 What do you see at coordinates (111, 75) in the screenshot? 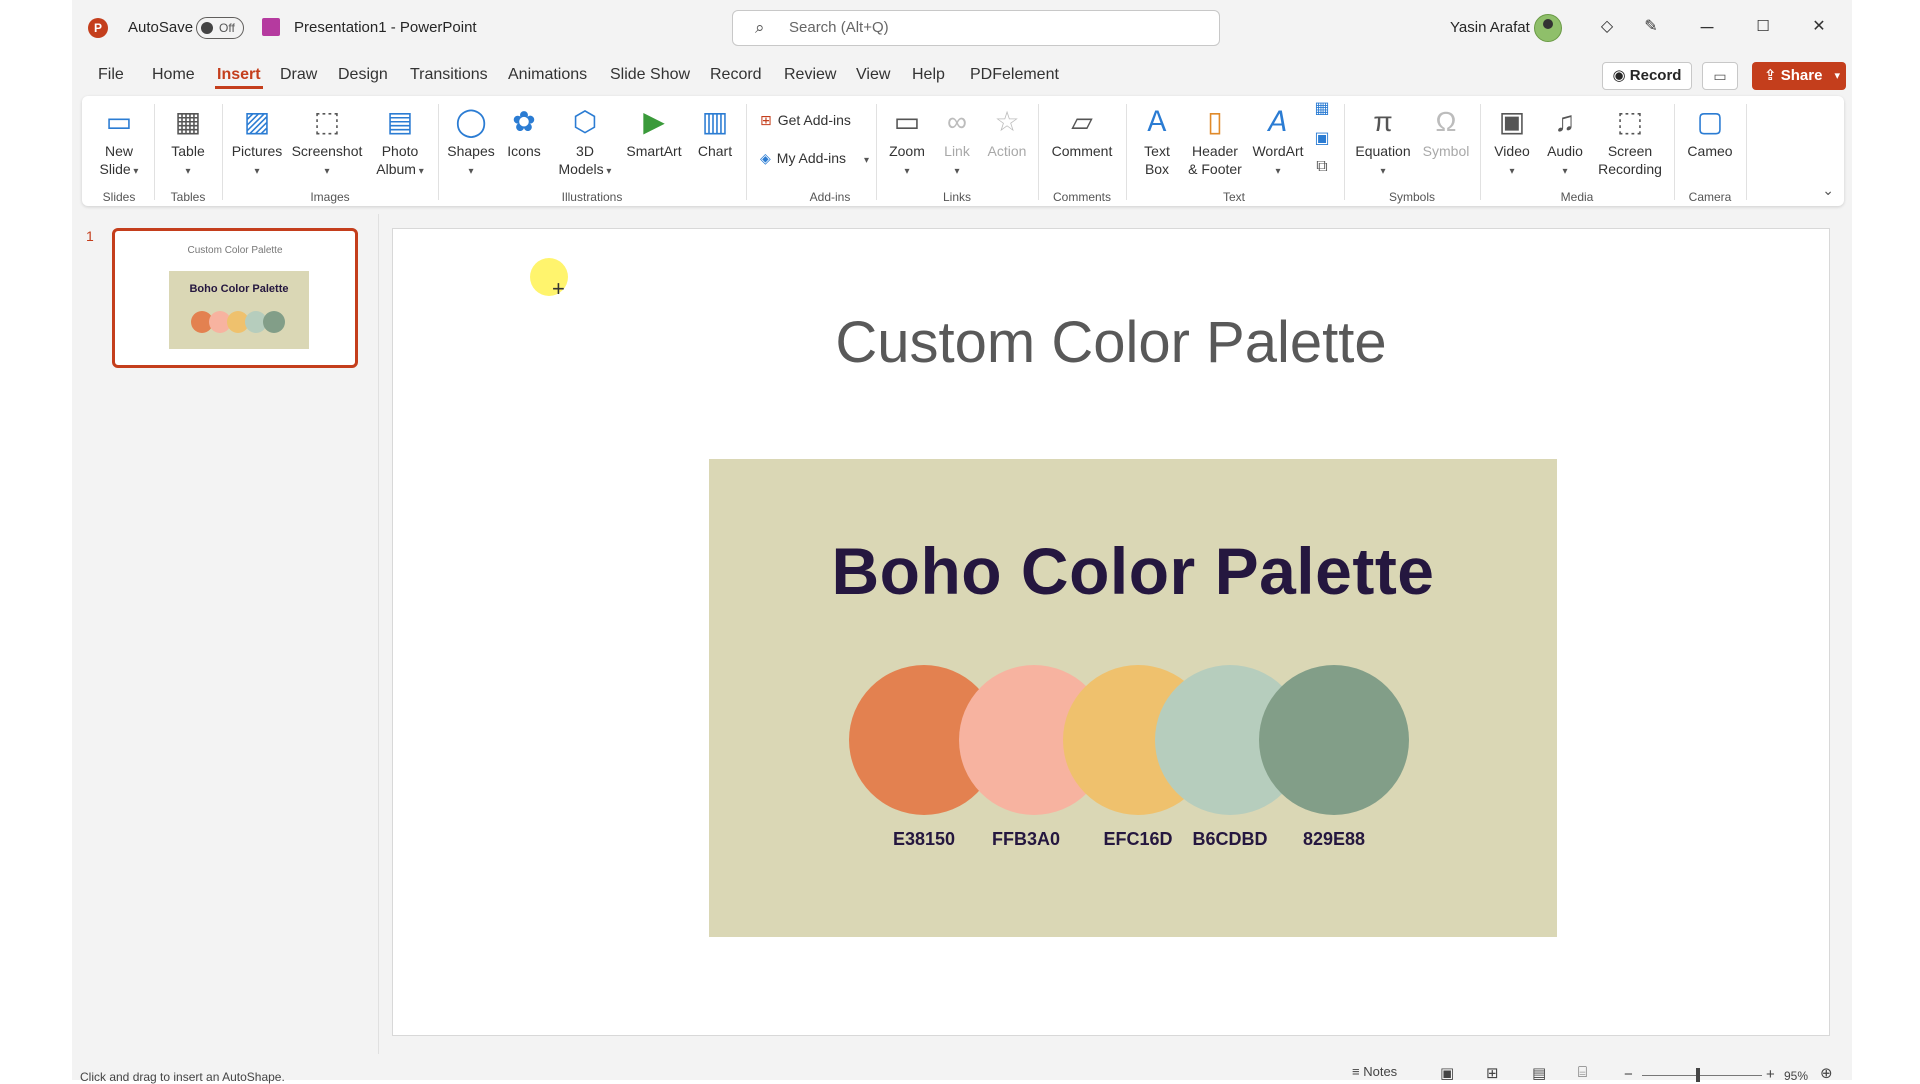
I see `tab-file: File` at bounding box center [111, 75].